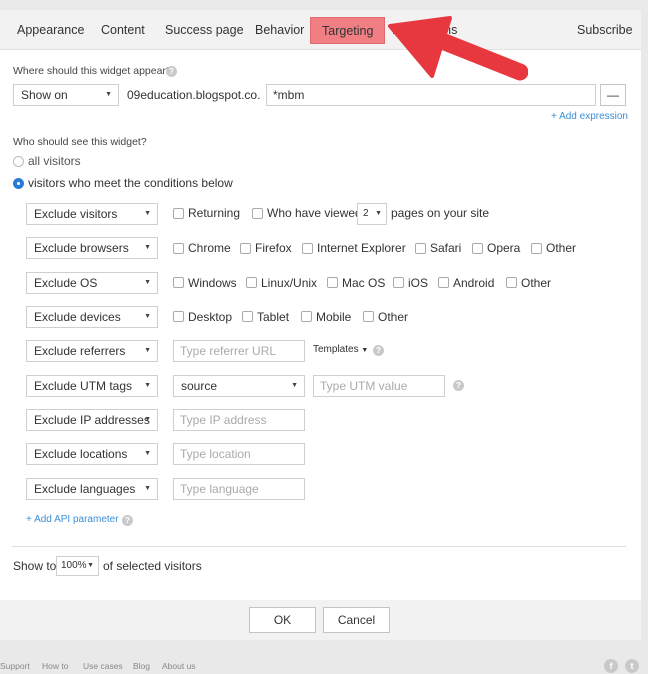  I want to click on exclude-ip-value: Exclude IP addresses, so click(92, 420).